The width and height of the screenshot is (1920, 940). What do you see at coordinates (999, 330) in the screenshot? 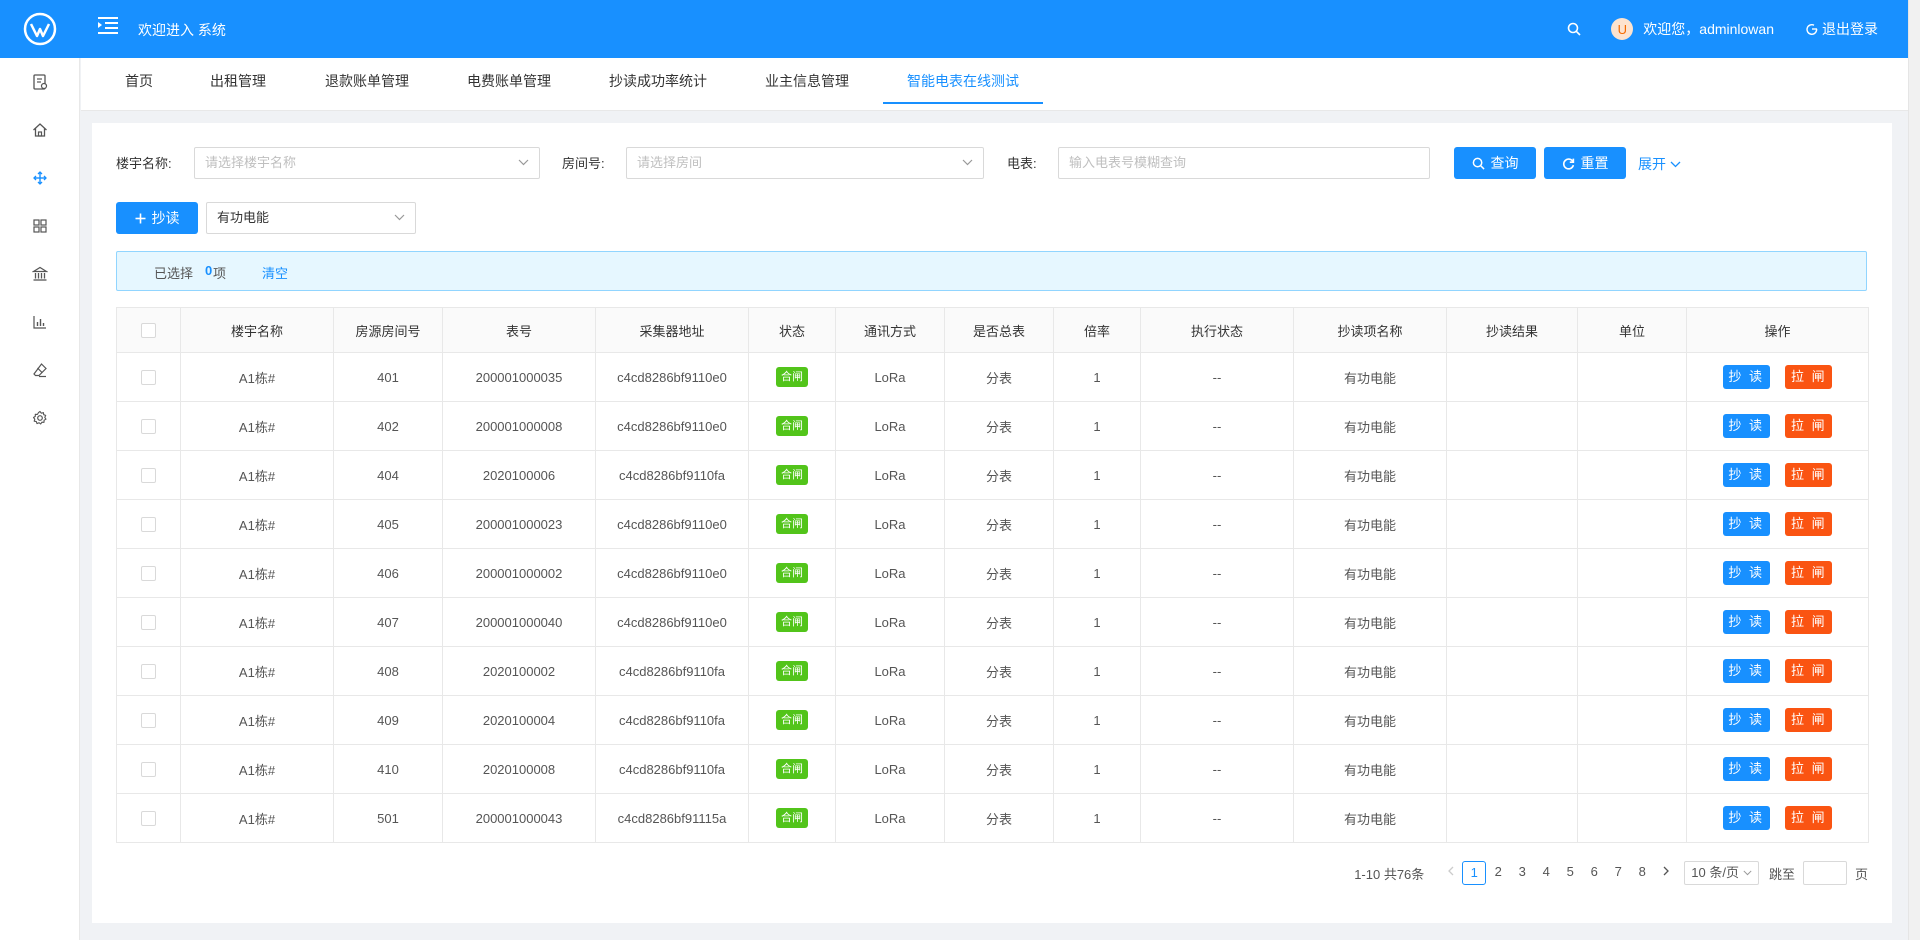
I see `column-header: 是否总表` at bounding box center [999, 330].